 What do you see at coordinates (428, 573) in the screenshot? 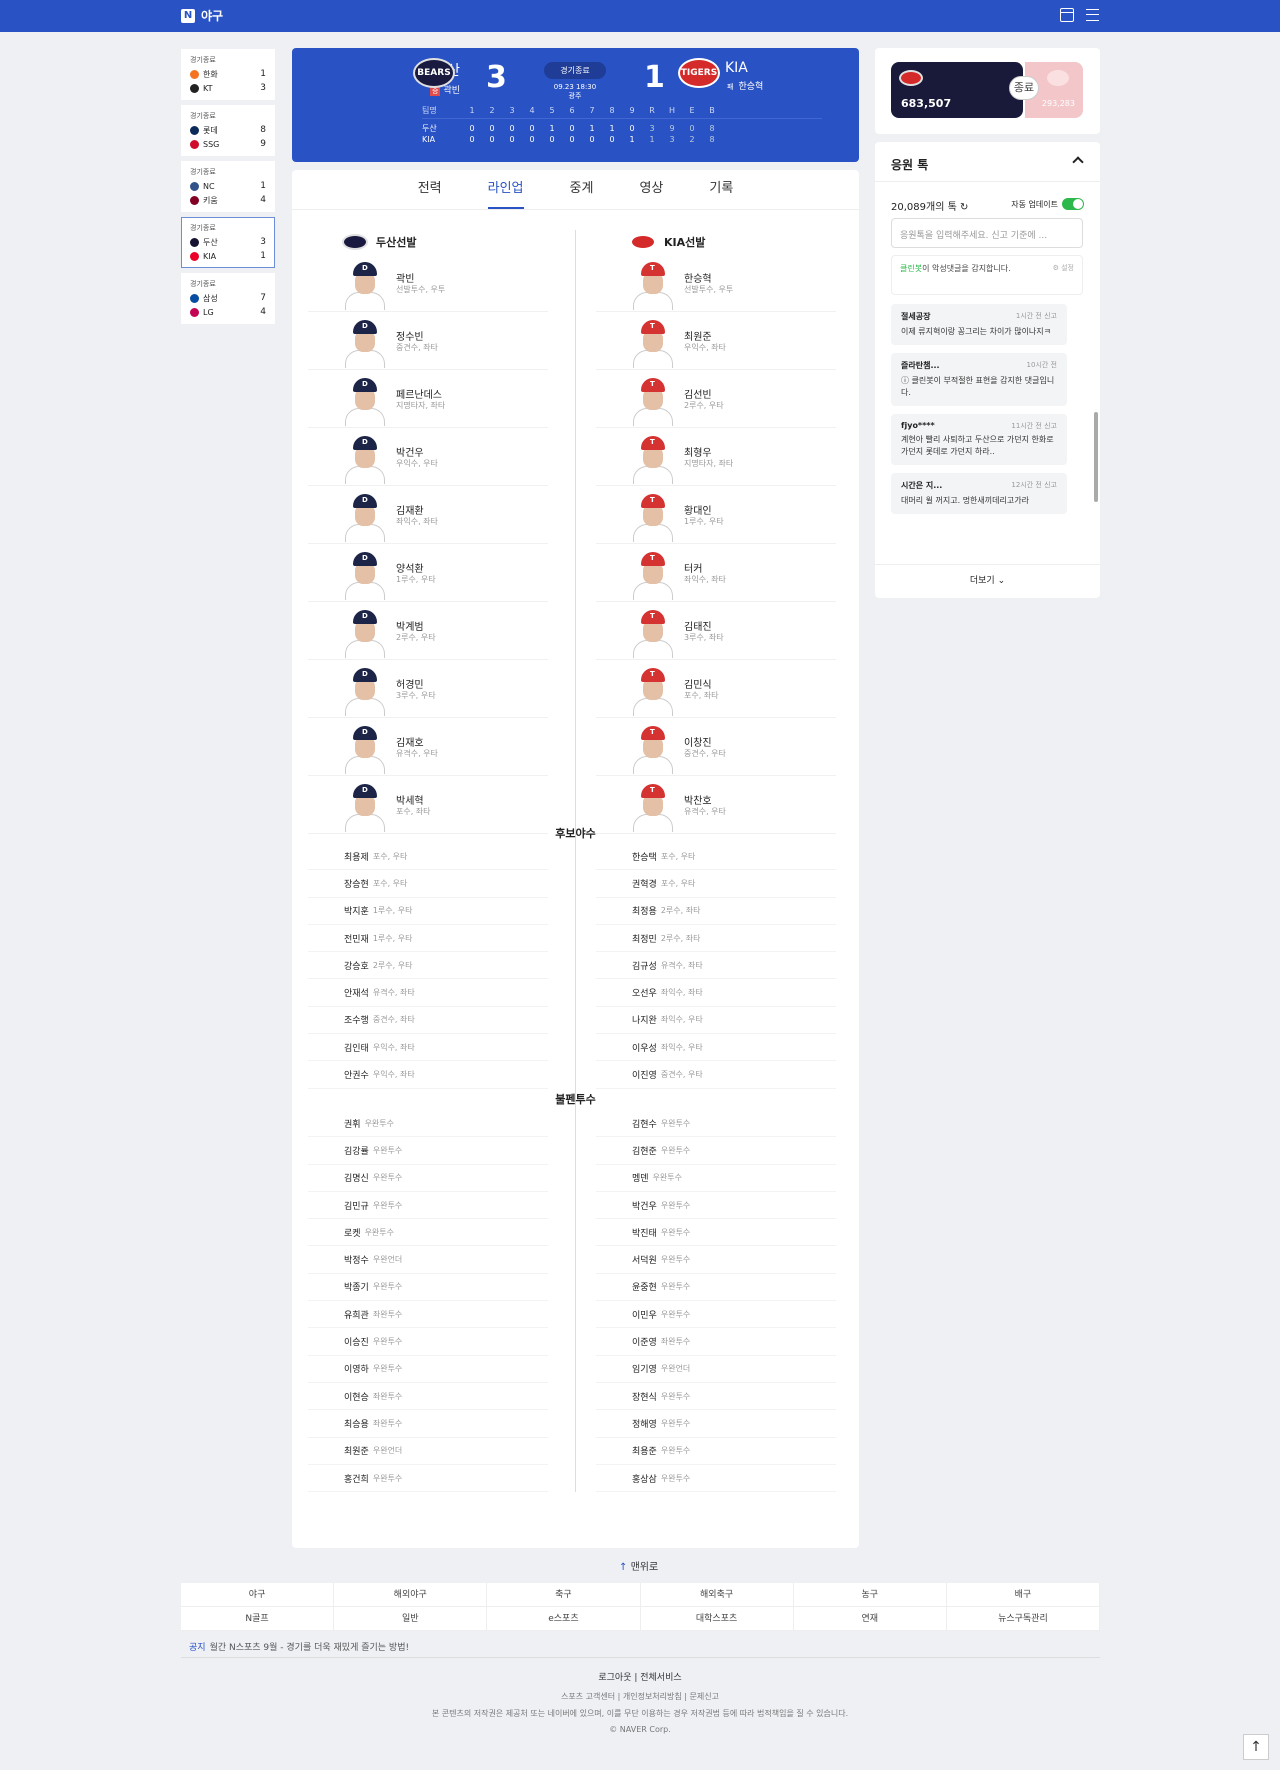
I see `player-row: 양석환1루수, 우타` at bounding box center [428, 573].